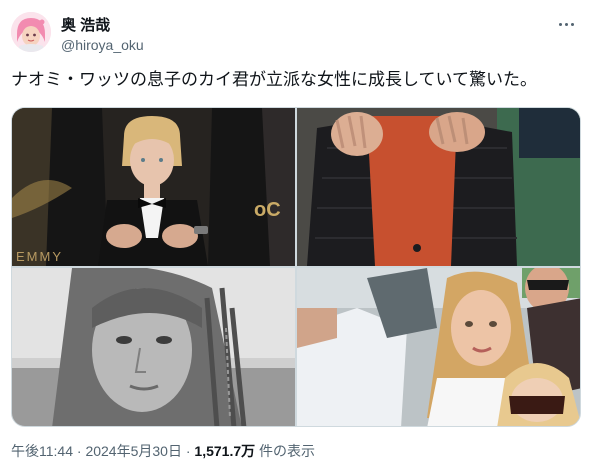  I want to click on tweet-text: ナオミ・ワッツの息子のカイ君が立派な女性に成長していて驚いた。, so click(274, 80).